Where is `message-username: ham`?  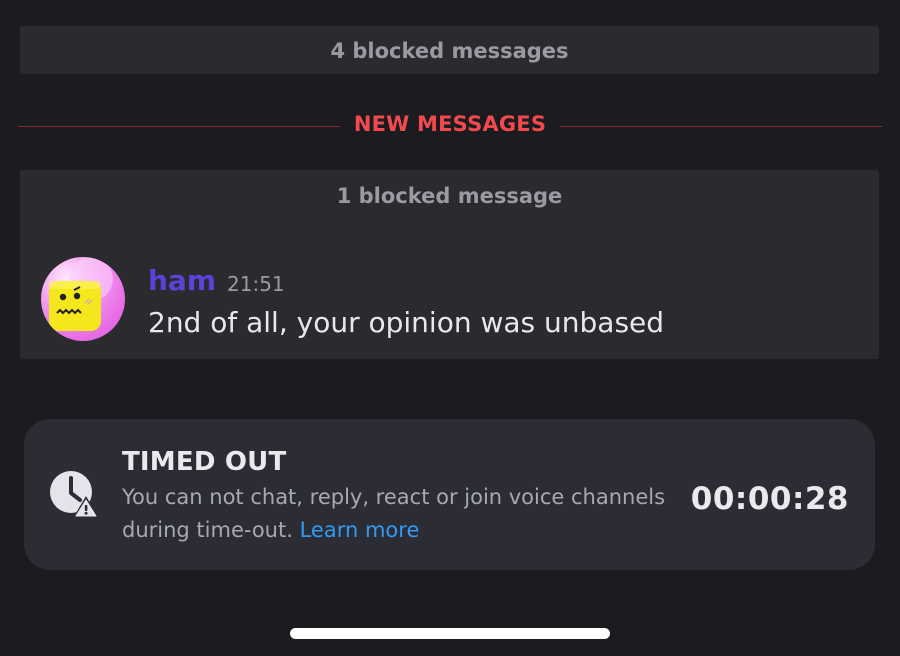
message-username: ham is located at coordinates (182, 280).